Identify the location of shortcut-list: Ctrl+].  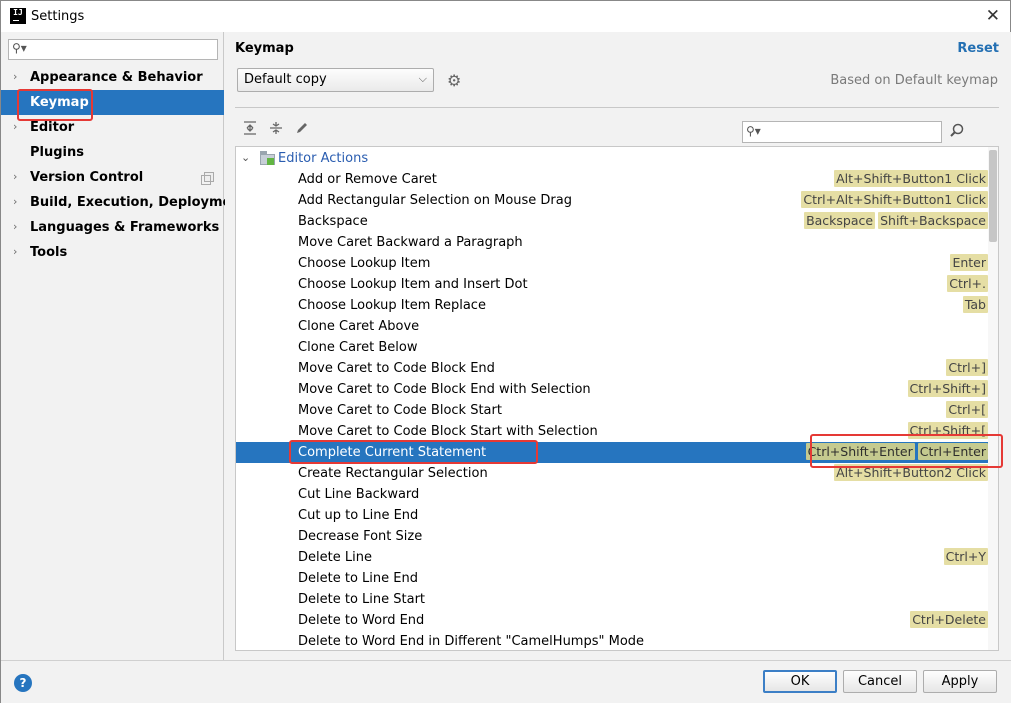
(967, 368).